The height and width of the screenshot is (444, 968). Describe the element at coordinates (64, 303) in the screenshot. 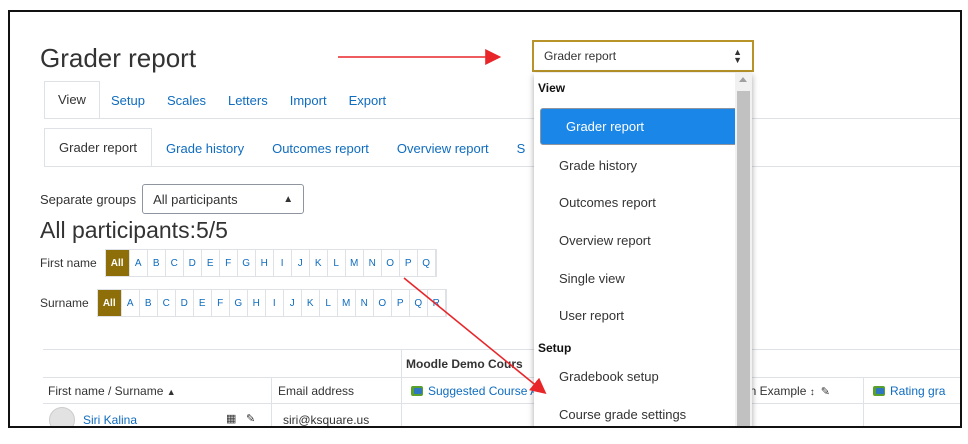

I see `surname-label: Surname` at that location.